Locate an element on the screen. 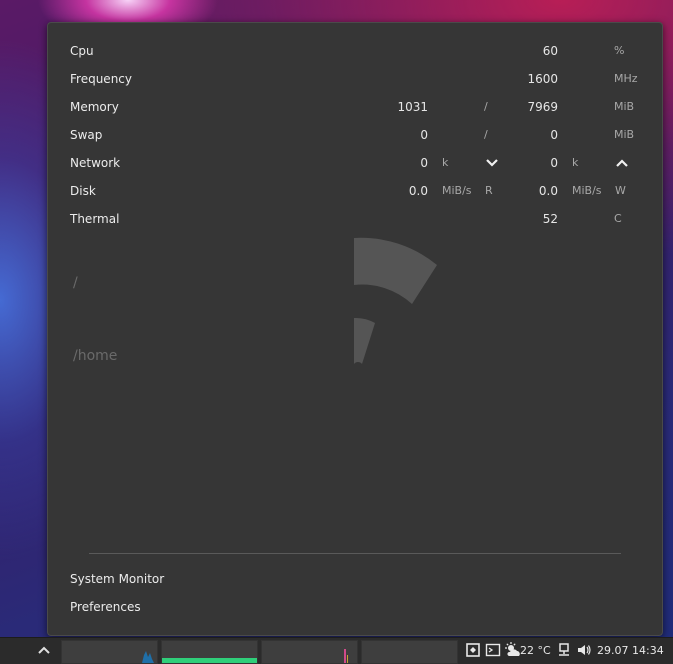  thermal-label: Thermal is located at coordinates (95, 219).